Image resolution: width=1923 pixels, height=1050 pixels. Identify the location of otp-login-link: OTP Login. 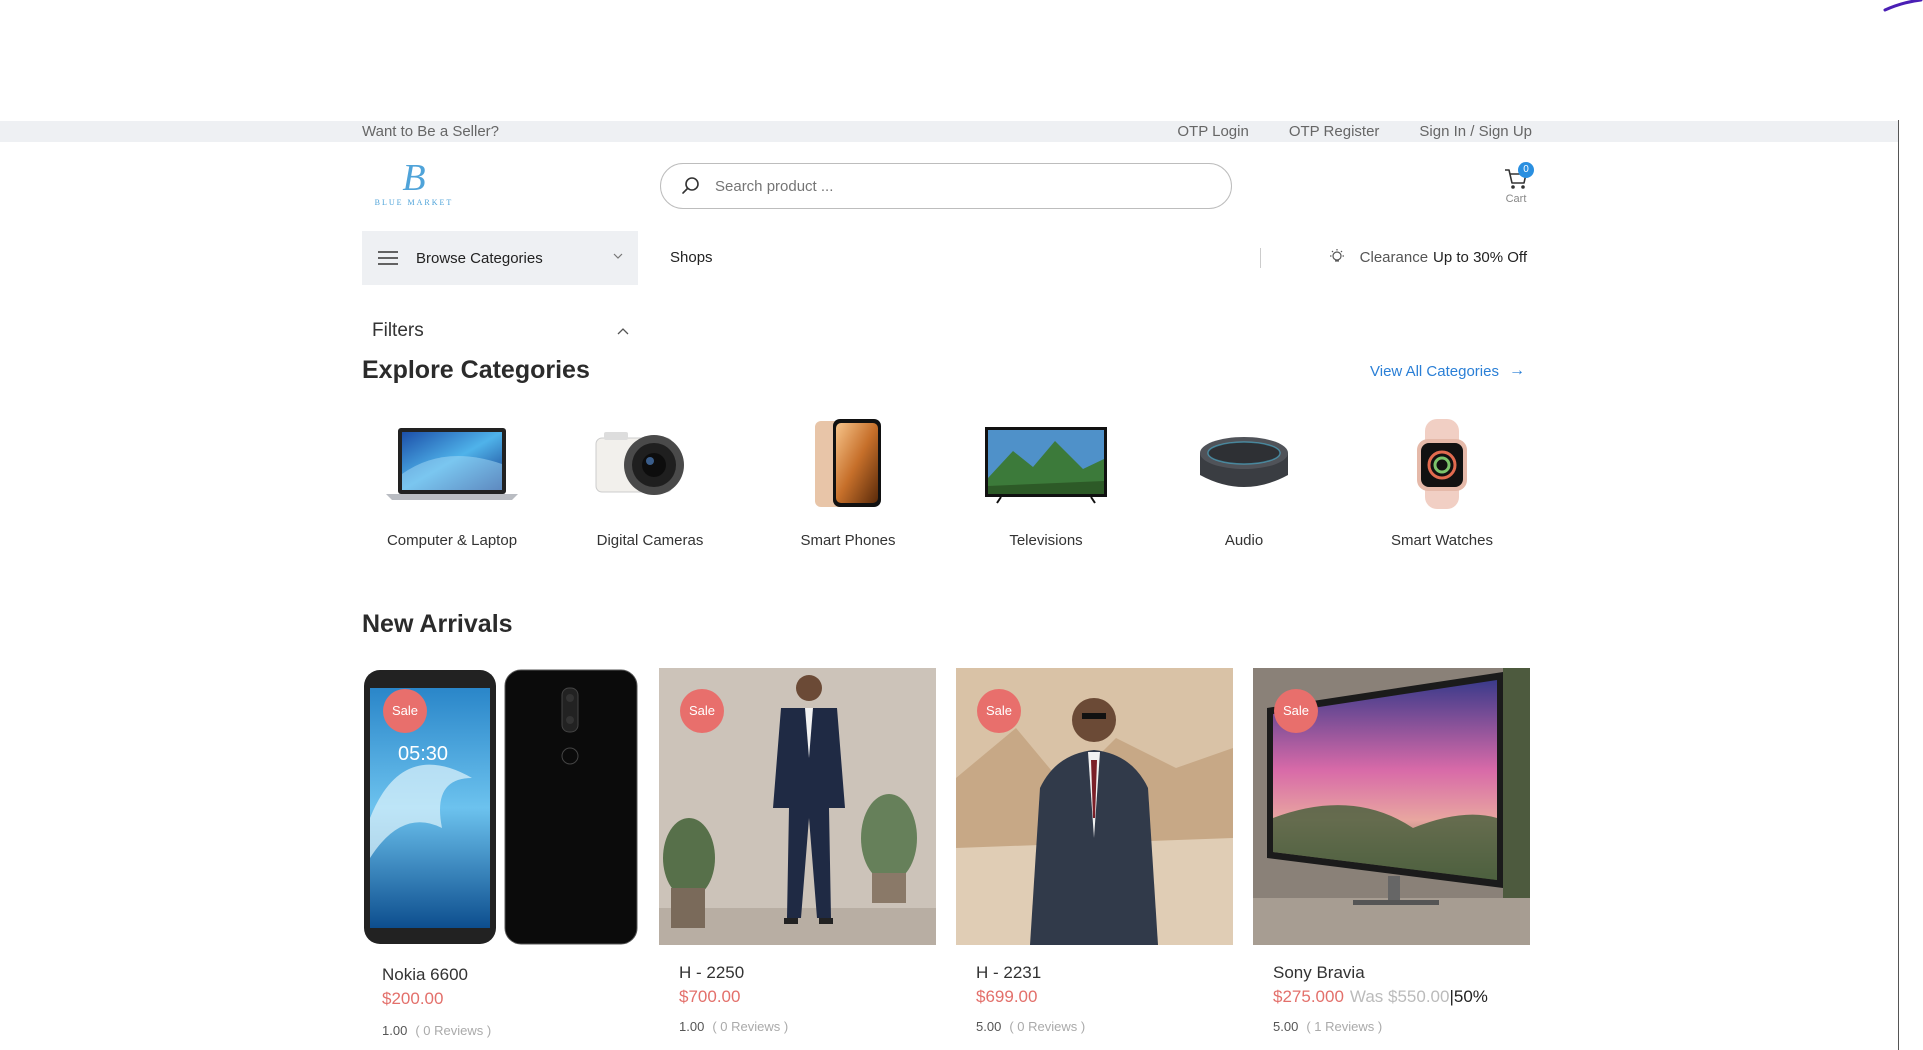
(1212, 131).